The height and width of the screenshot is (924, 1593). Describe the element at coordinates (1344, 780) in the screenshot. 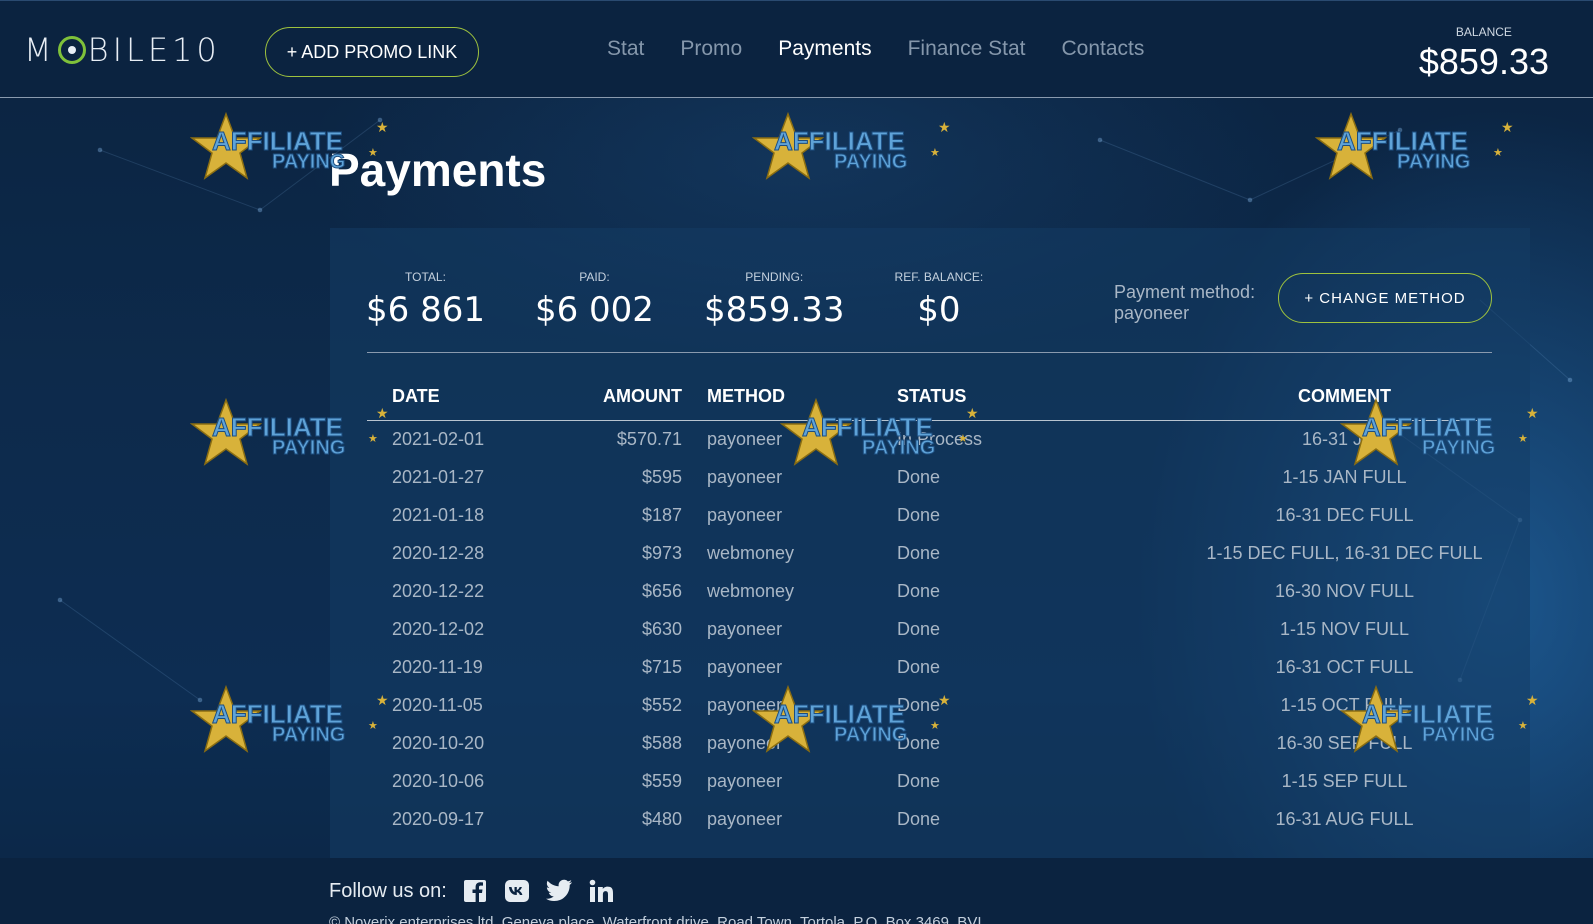

I see `cell-comment: 1-15 SEP FULL` at that location.